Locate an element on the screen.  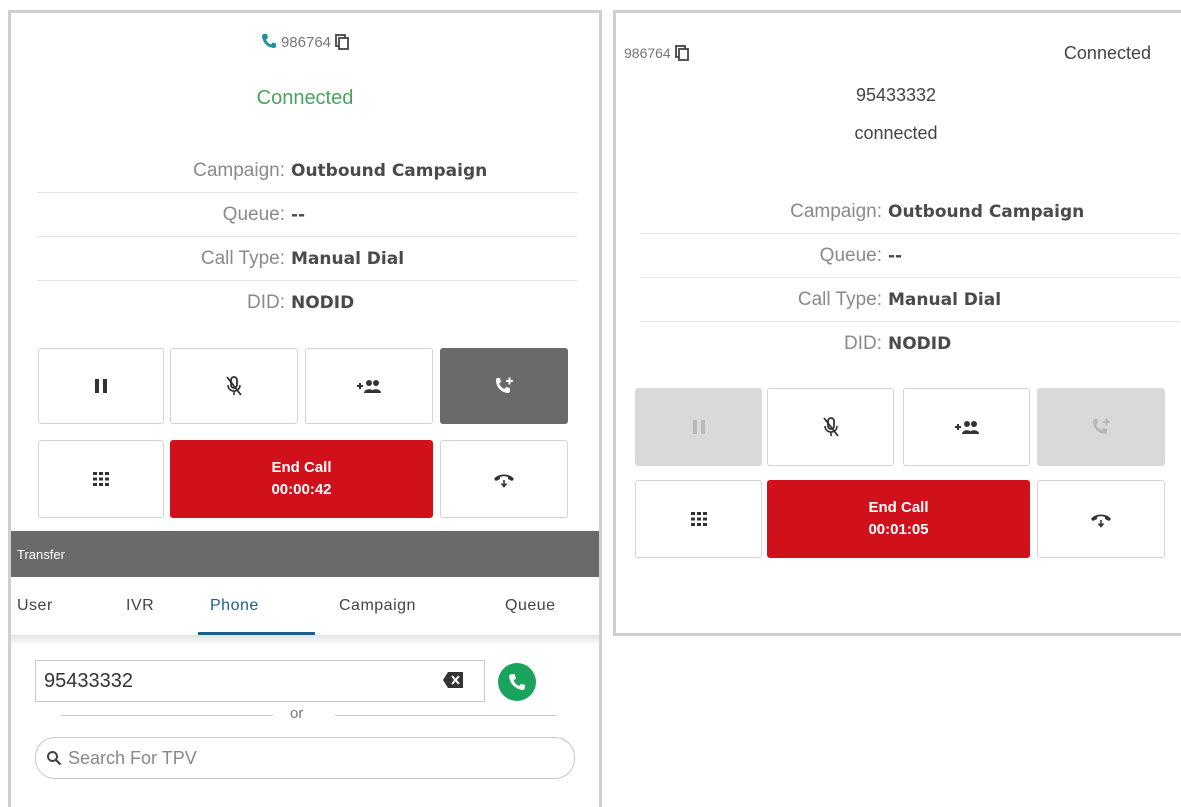
search-icon is located at coordinates (54, 758).